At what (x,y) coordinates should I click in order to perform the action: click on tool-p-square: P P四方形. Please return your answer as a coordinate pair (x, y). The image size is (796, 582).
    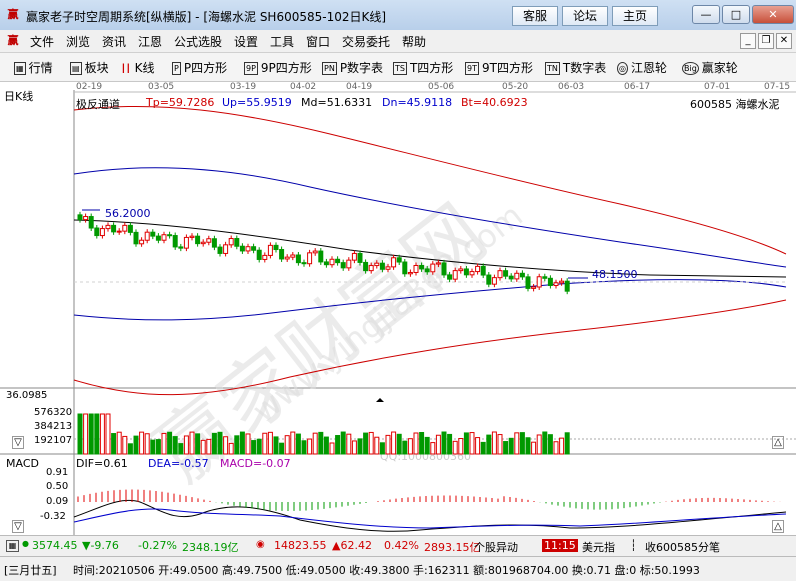
    Looking at the image, I should click on (199, 67).